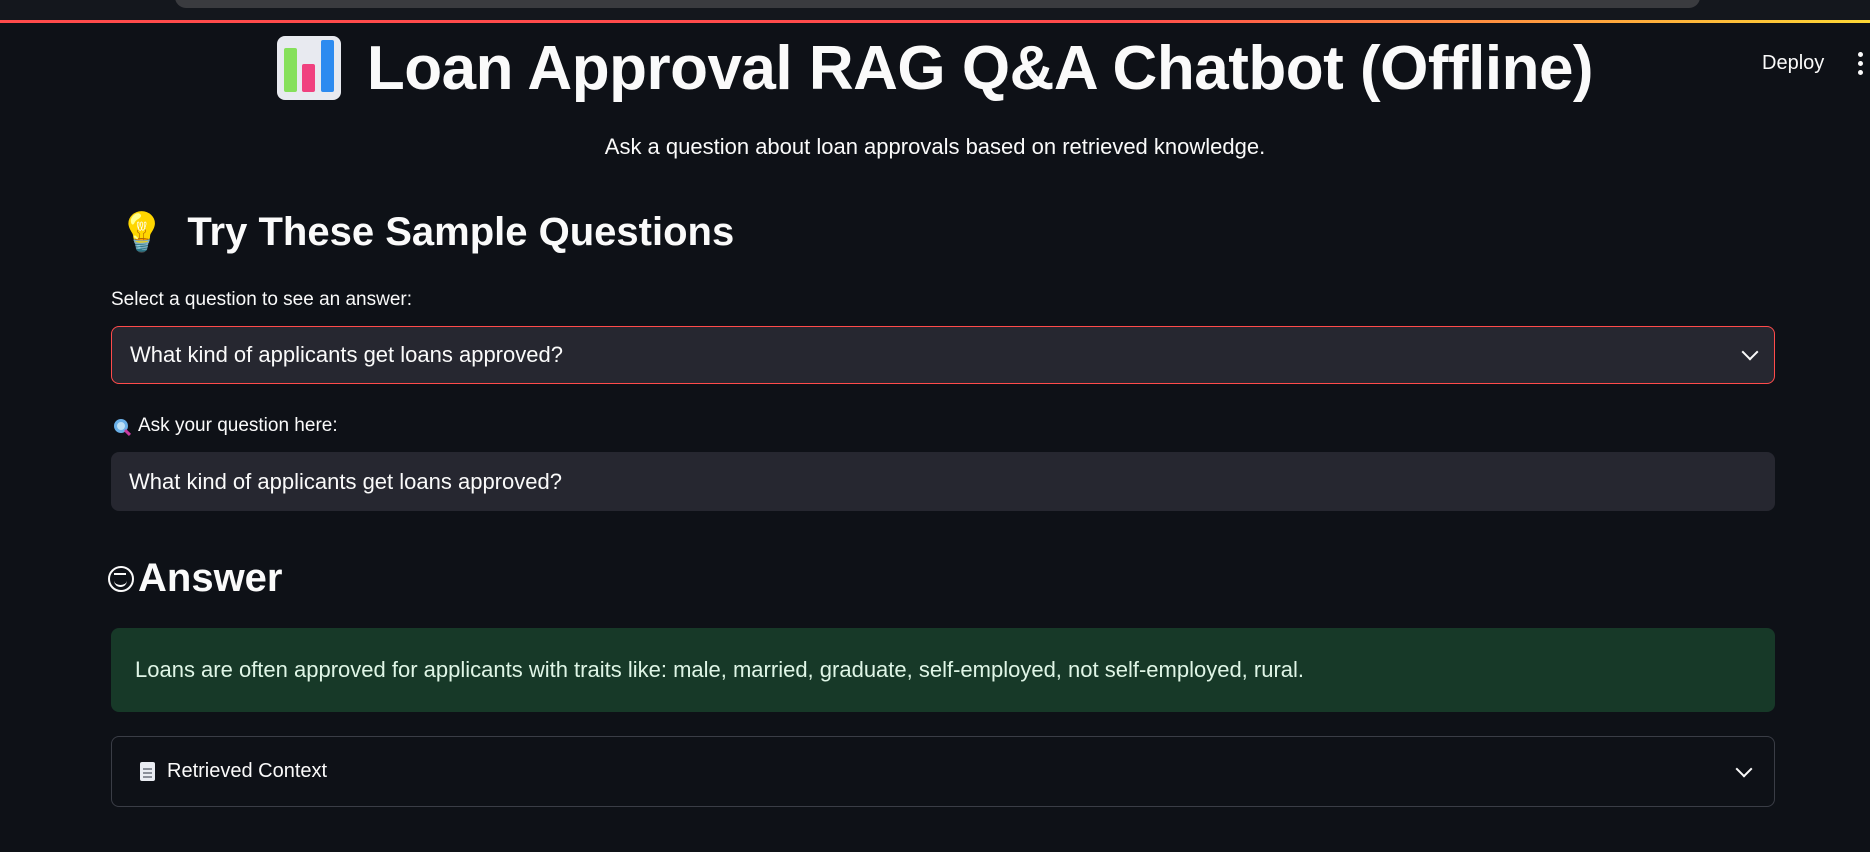  I want to click on retrieved-context-expander: Retrieved Context, so click(943, 771).